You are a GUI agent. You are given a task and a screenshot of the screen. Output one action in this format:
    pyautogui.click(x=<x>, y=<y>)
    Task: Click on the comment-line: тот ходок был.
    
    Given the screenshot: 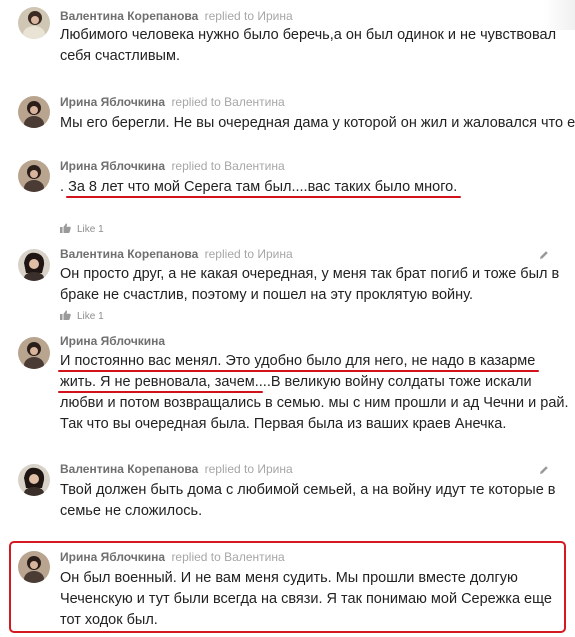 What is the action you would take?
    pyautogui.click(x=109, y=620)
    